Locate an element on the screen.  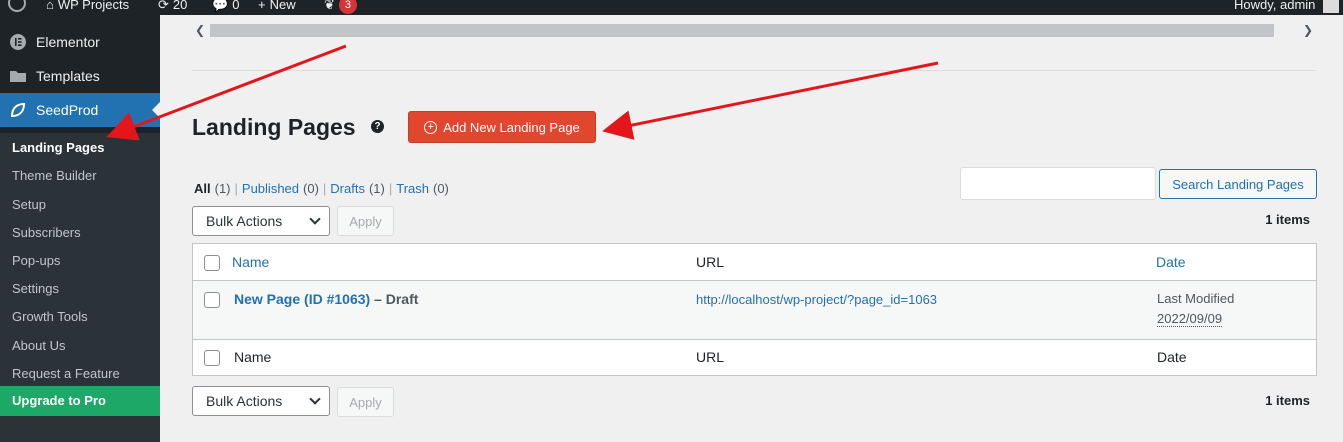
row-checkbox is located at coordinates (212, 300).